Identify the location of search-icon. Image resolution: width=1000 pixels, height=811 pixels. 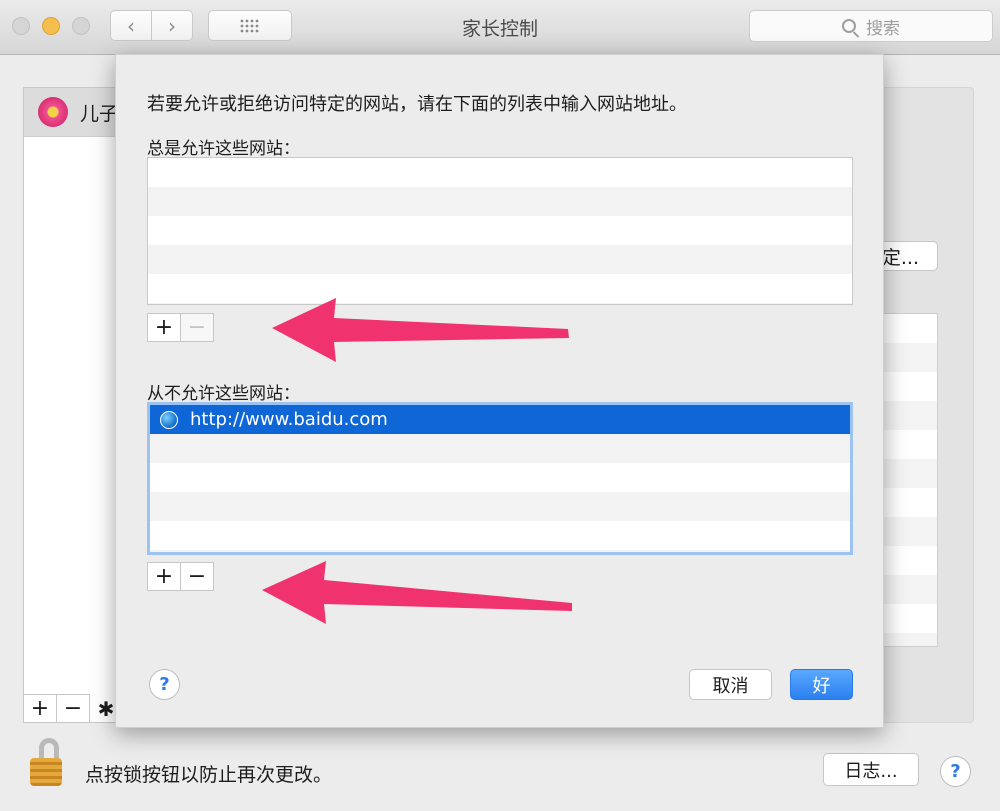
(849, 26).